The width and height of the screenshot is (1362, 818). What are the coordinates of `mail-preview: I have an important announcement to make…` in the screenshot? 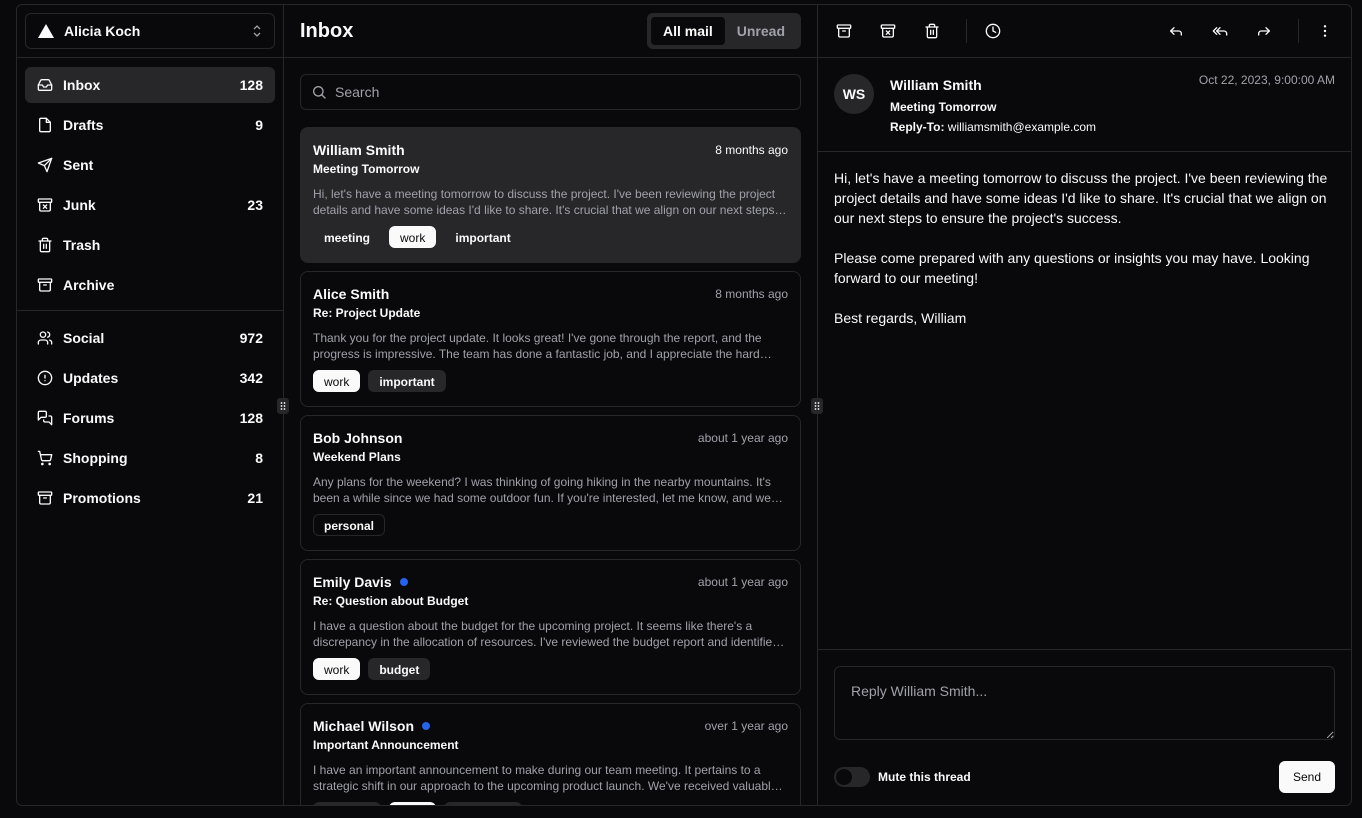 It's located at (545, 778).